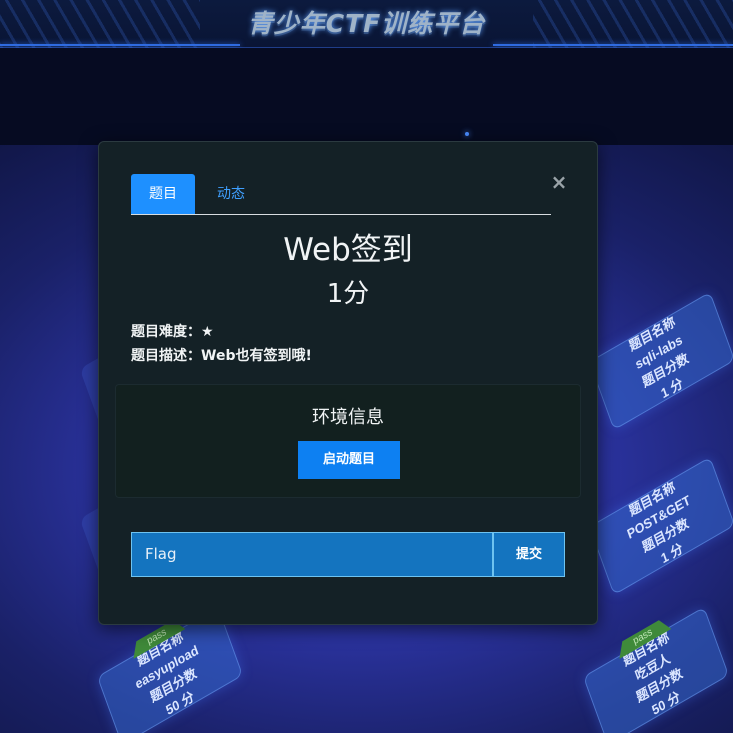 The height and width of the screenshot is (733, 733). What do you see at coordinates (660, 526) in the screenshot?
I see `challenge-card: 题目名称 POST&GET 题目分数 1 分` at bounding box center [660, 526].